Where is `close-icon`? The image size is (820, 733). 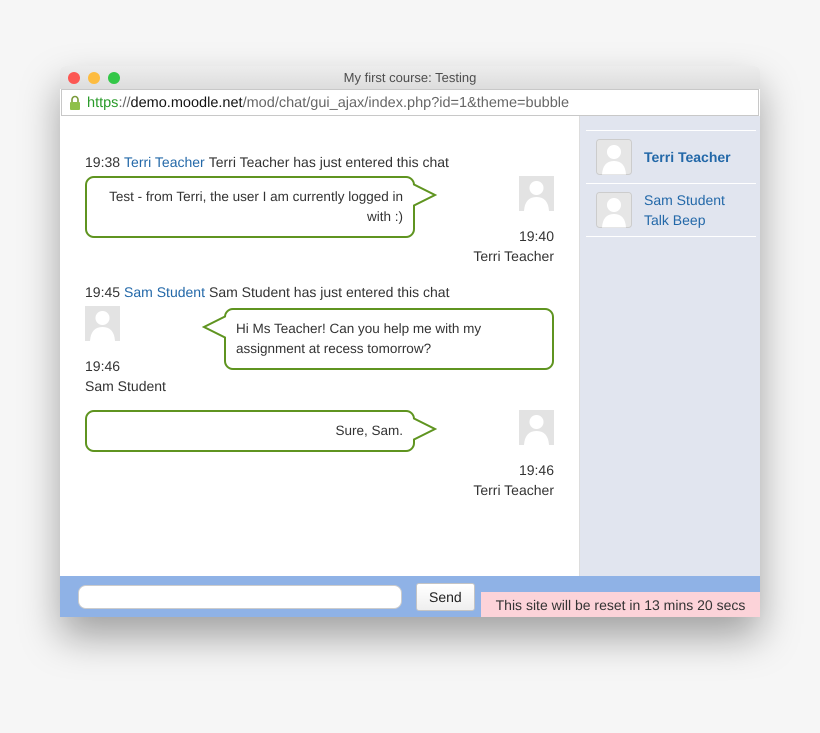
close-icon is located at coordinates (74, 78).